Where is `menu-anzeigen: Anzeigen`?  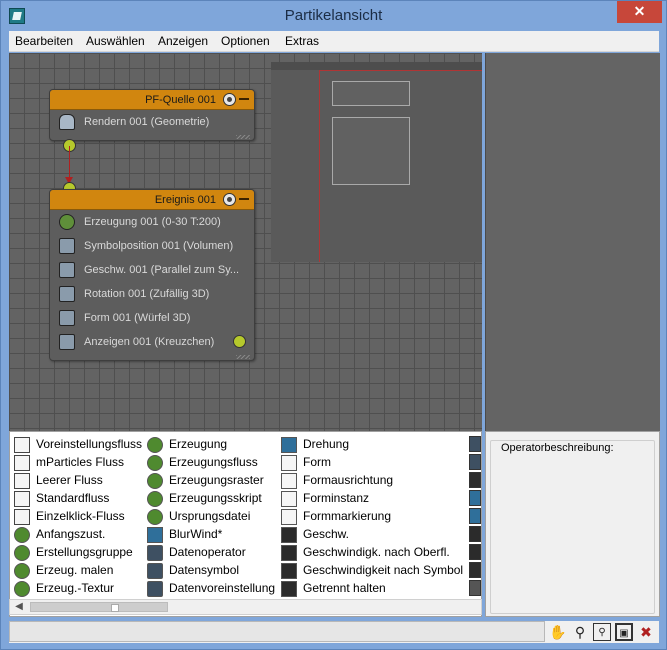
menu-anzeigen: Anzeigen is located at coordinates (183, 41).